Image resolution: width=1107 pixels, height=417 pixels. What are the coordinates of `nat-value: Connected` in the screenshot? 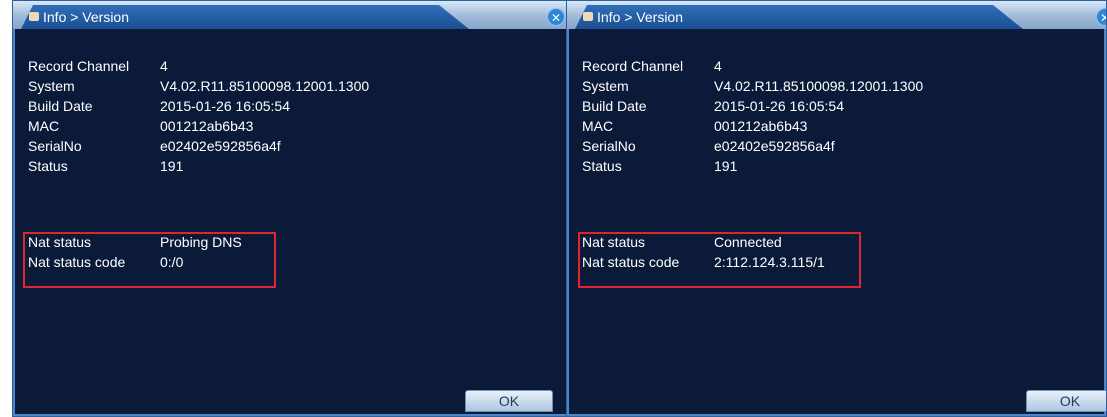 It's located at (748, 242).